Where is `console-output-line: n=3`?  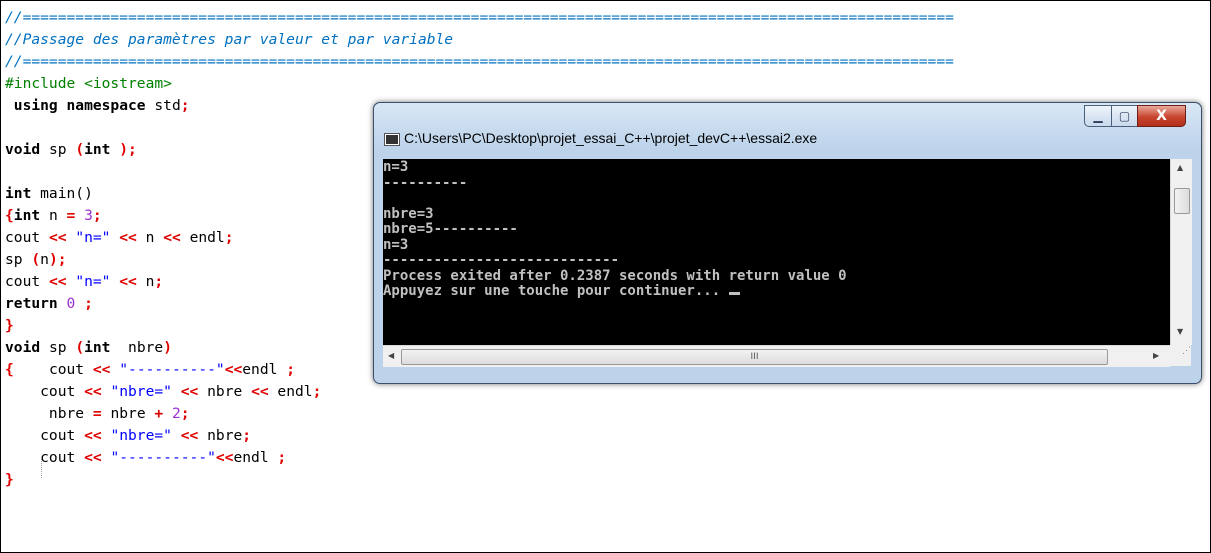 console-output-line: n=3 is located at coordinates (776, 246).